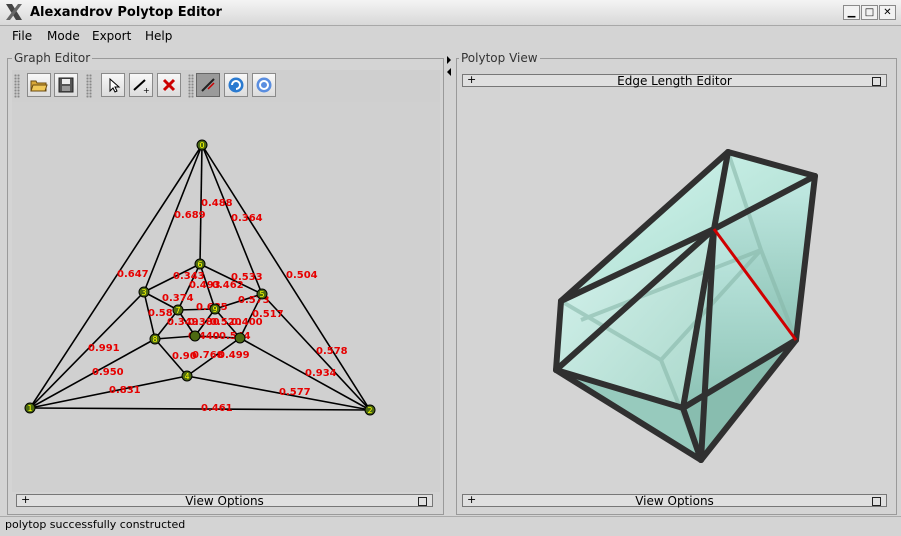 This screenshot has width=901, height=536. I want to click on edge-label: 0.493, so click(205, 285).